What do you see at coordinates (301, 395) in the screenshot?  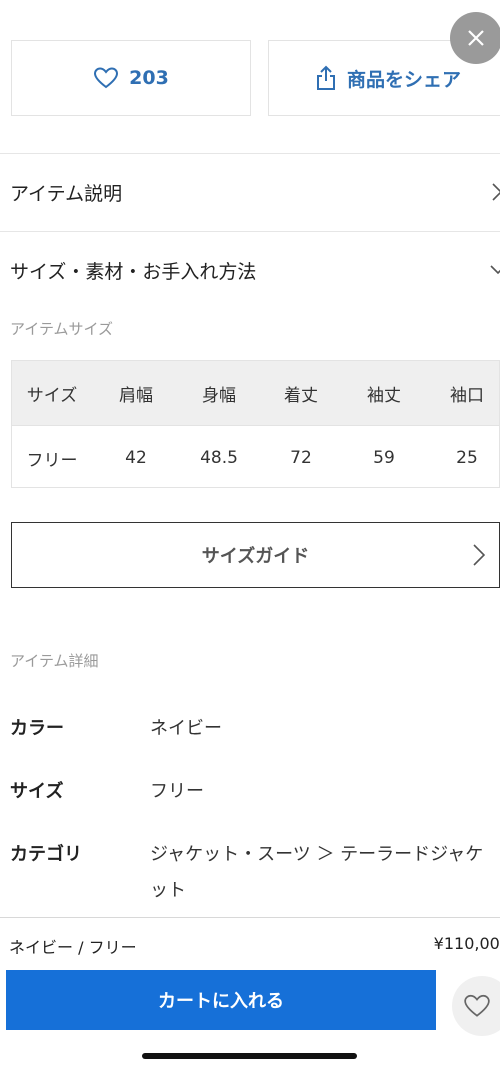 I see `size-table-header-cell: 着丈` at bounding box center [301, 395].